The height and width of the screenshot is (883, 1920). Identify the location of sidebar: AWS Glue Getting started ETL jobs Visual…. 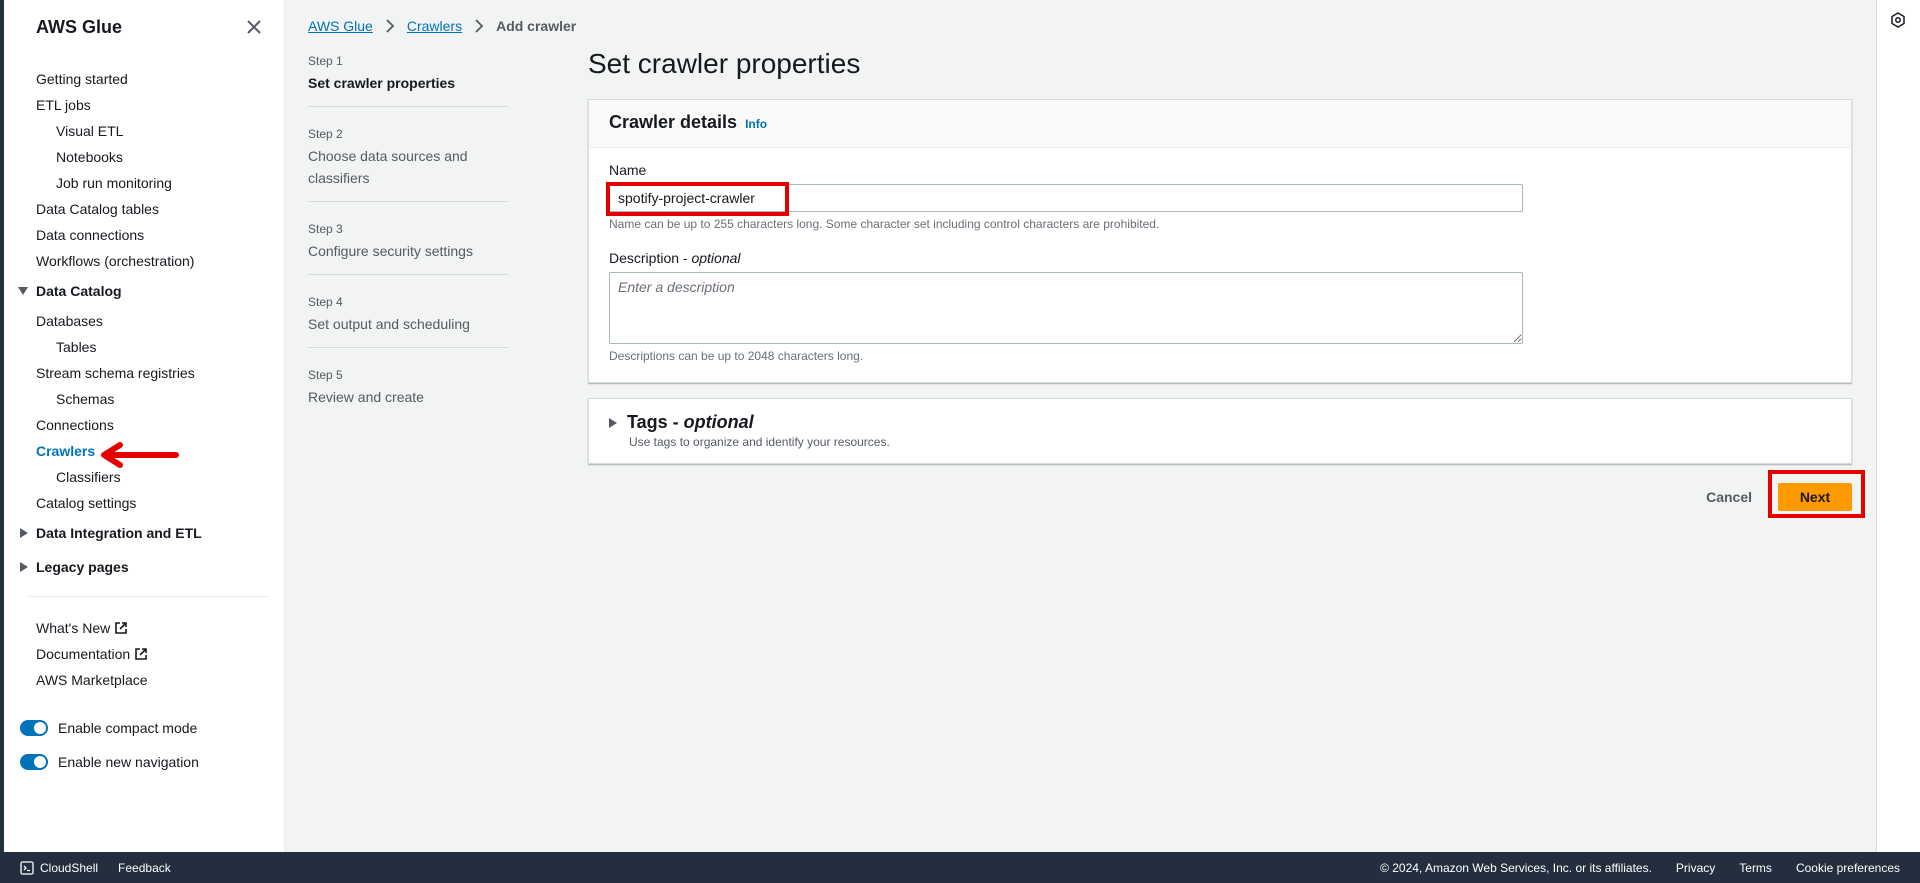
(144, 426).